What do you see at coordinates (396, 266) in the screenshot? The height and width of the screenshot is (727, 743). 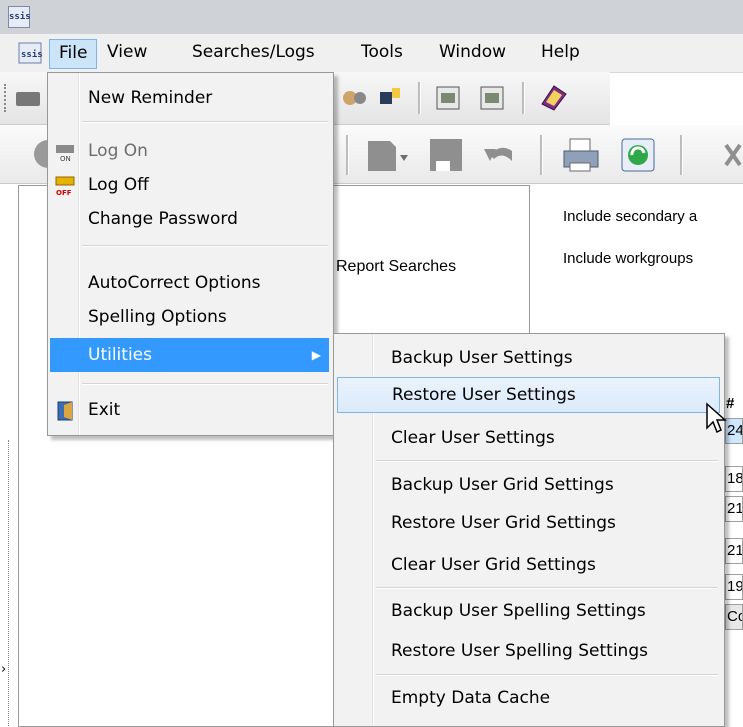 I see `report-searches-label: Report Searches` at bounding box center [396, 266].